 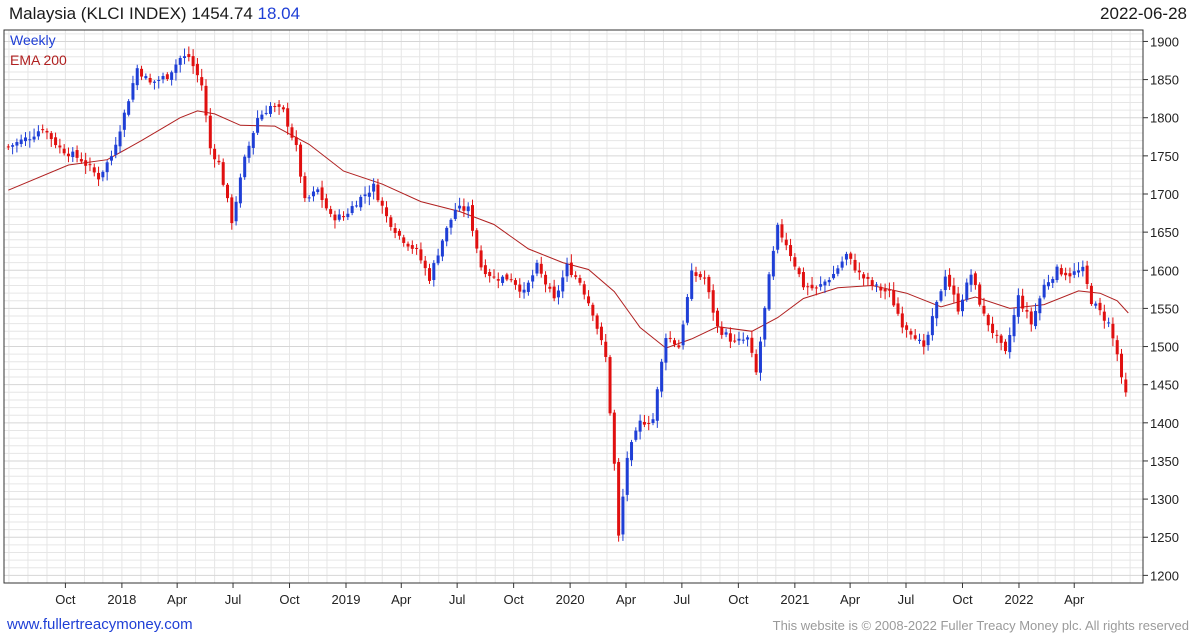 I want to click on x-tick-label: 2018, so click(x=121, y=599).